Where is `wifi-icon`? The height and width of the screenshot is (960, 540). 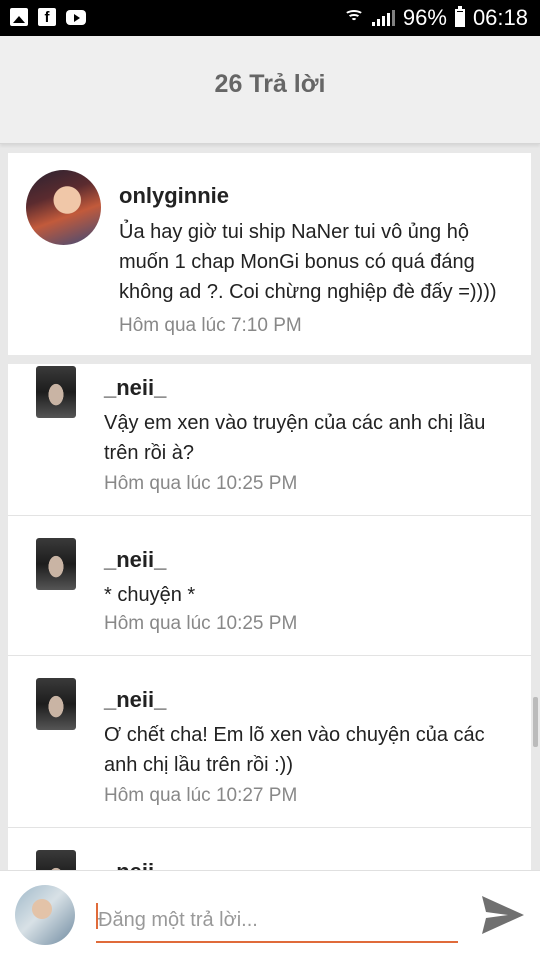
wifi-icon is located at coordinates (353, 18).